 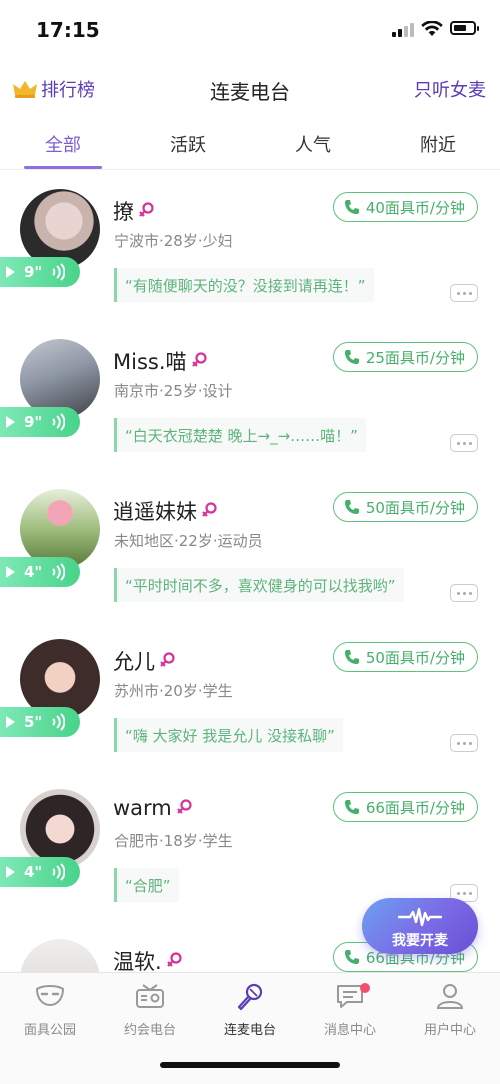 I want to click on host-name: 允儿, so click(x=134, y=662).